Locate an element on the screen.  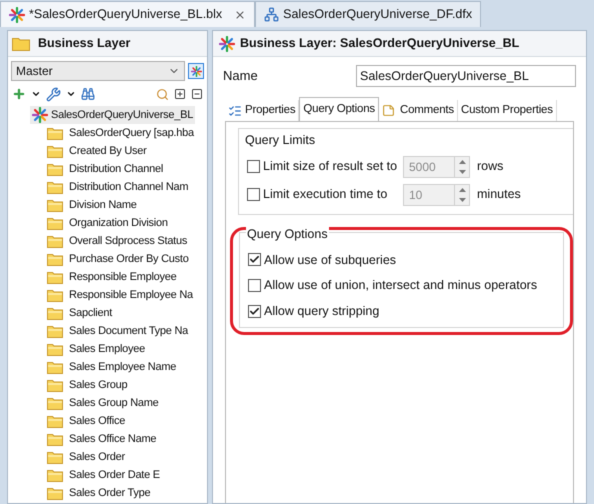
tree-item: Created By User is located at coordinates (108, 151).